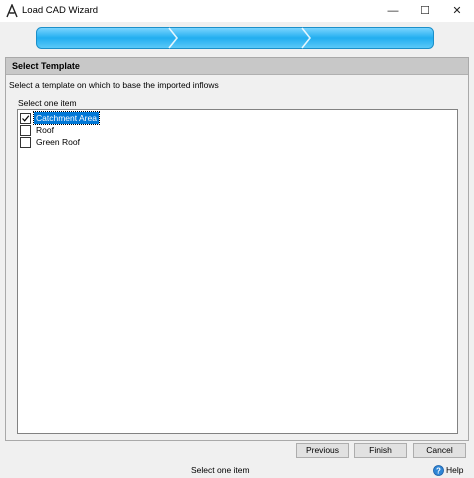  I want to click on checkbox-catchment-area, so click(25, 118).